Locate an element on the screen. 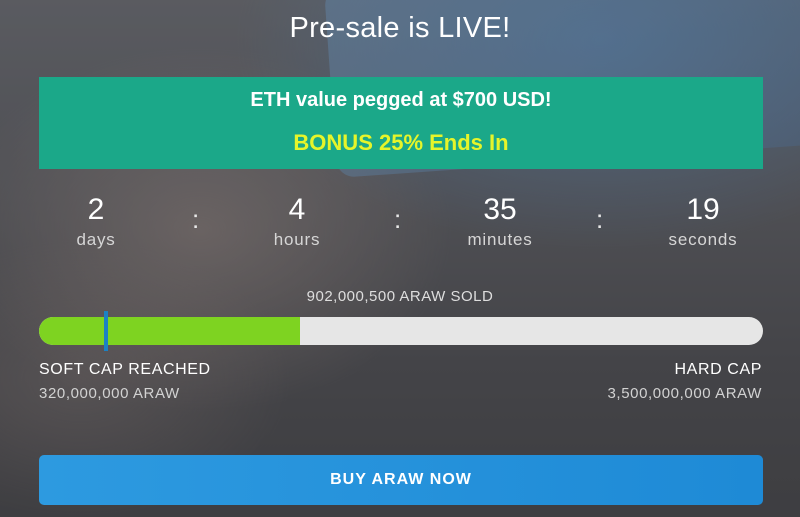 The width and height of the screenshot is (800, 517). countdown-seconds: 19 seconds is located at coordinates (703, 221).